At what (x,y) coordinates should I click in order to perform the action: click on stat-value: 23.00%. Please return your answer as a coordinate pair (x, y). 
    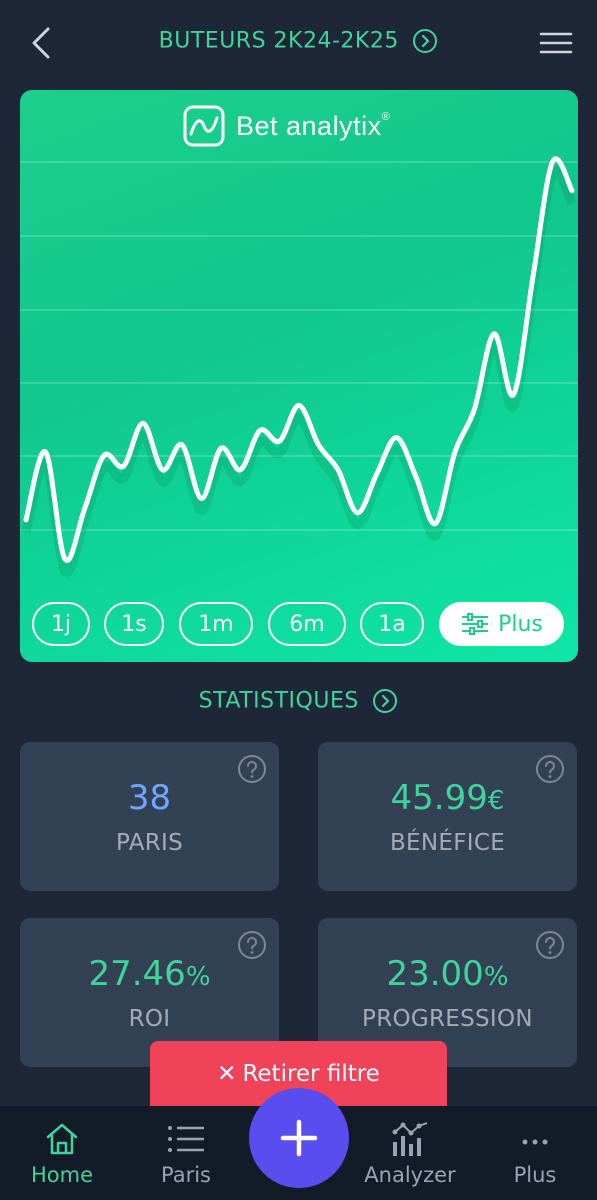
    Looking at the image, I should click on (447, 974).